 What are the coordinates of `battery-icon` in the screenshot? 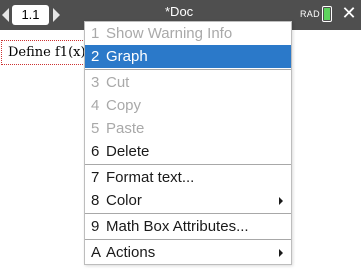 It's located at (327, 14).